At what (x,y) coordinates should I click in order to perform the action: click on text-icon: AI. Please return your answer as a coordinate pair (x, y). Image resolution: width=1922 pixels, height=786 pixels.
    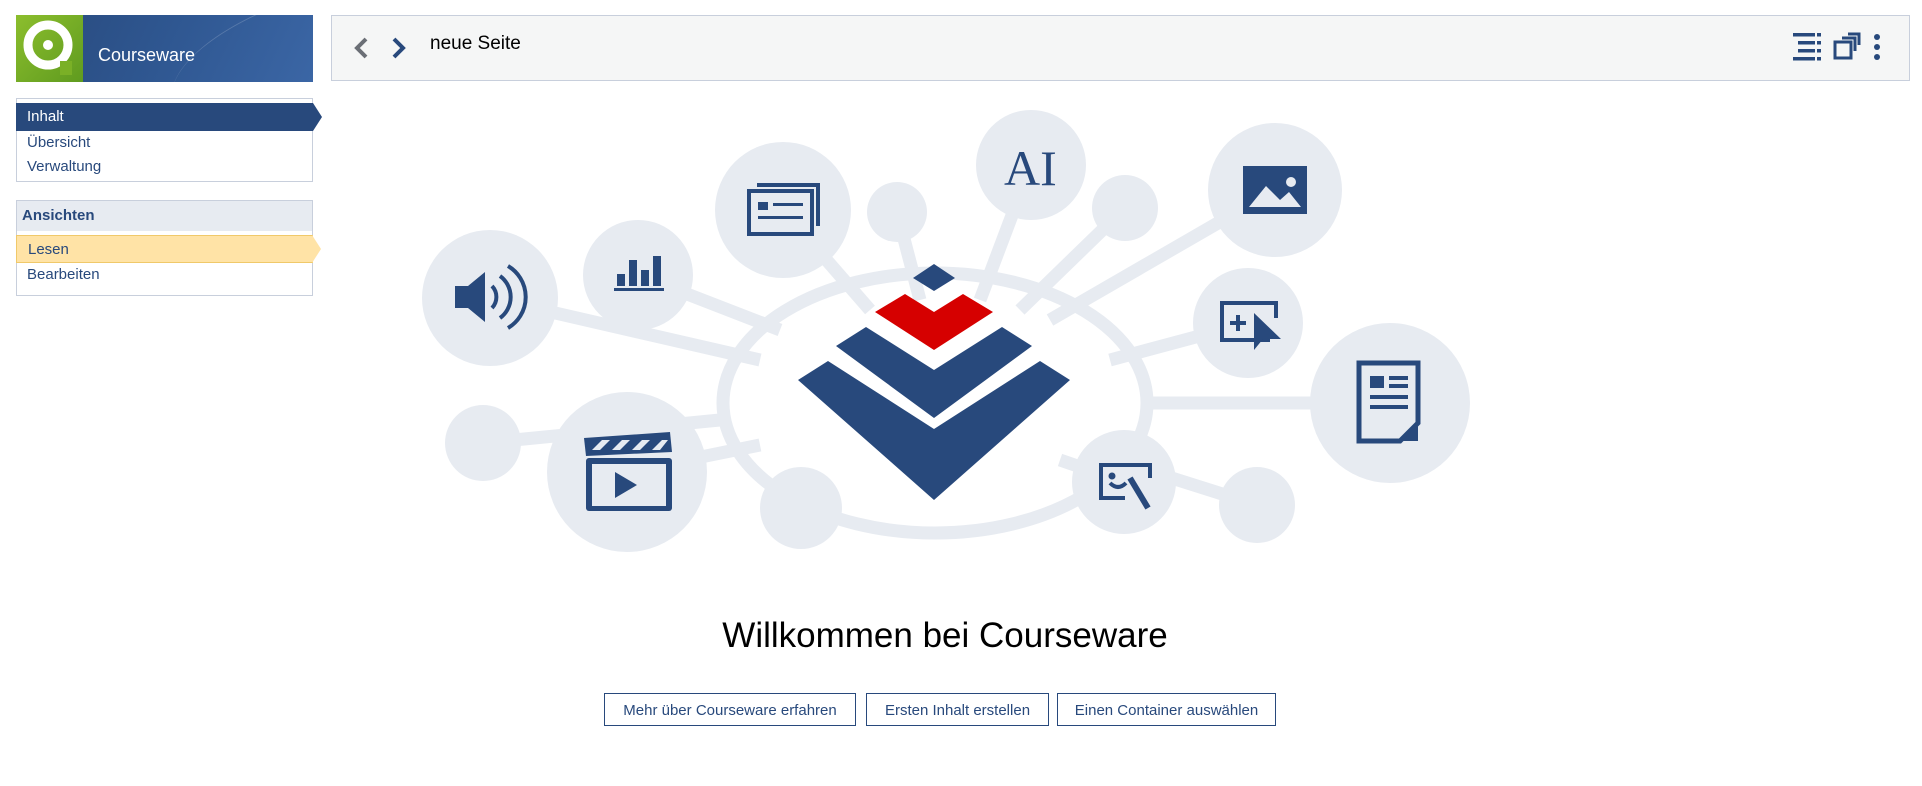
    Looking at the image, I should click on (1030, 168).